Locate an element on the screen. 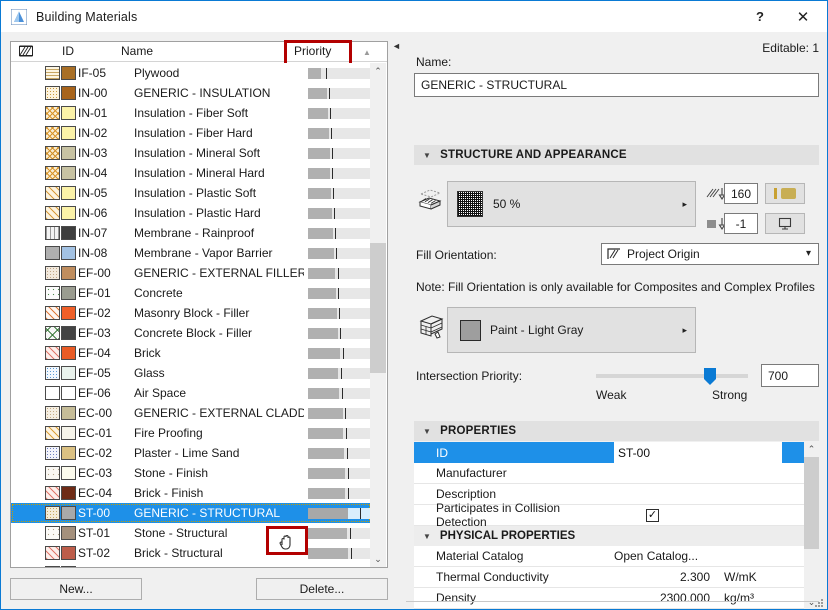  scroll-down-icon: ⌄ is located at coordinates (378, 559).